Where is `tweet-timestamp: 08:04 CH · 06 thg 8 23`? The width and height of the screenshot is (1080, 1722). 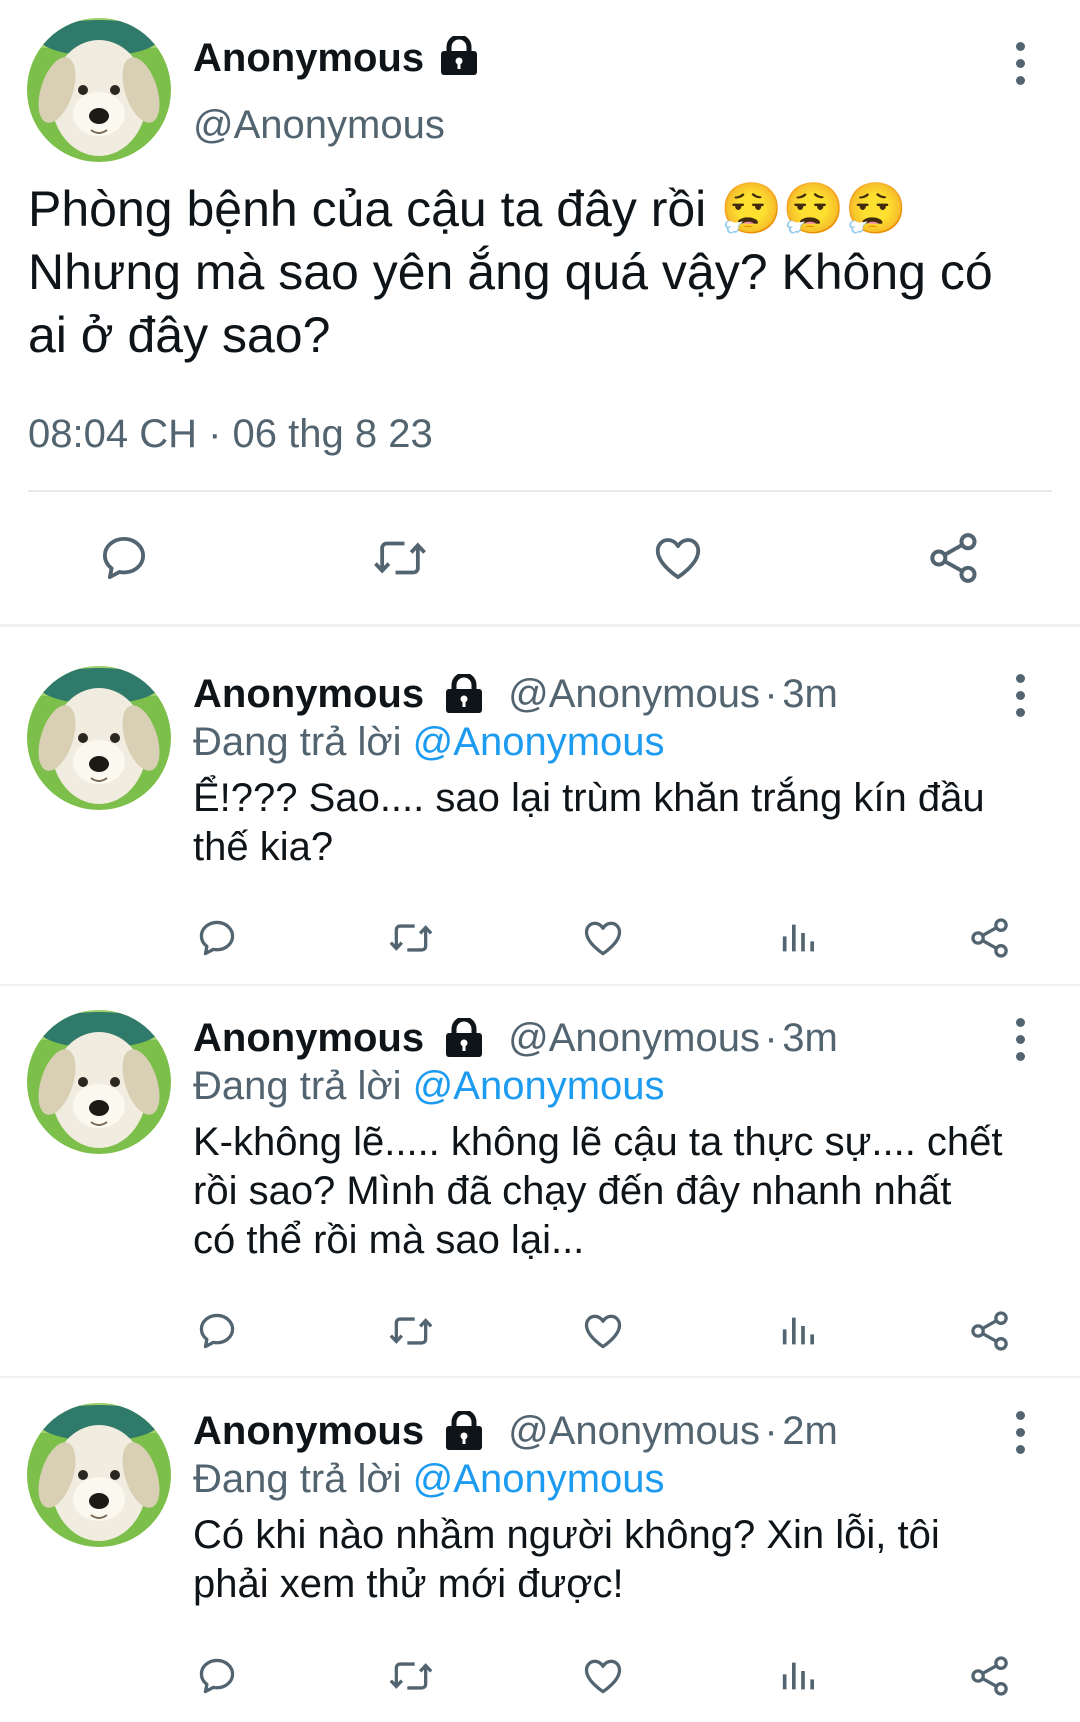 tweet-timestamp: 08:04 CH · 06 thg 8 23 is located at coordinates (230, 434).